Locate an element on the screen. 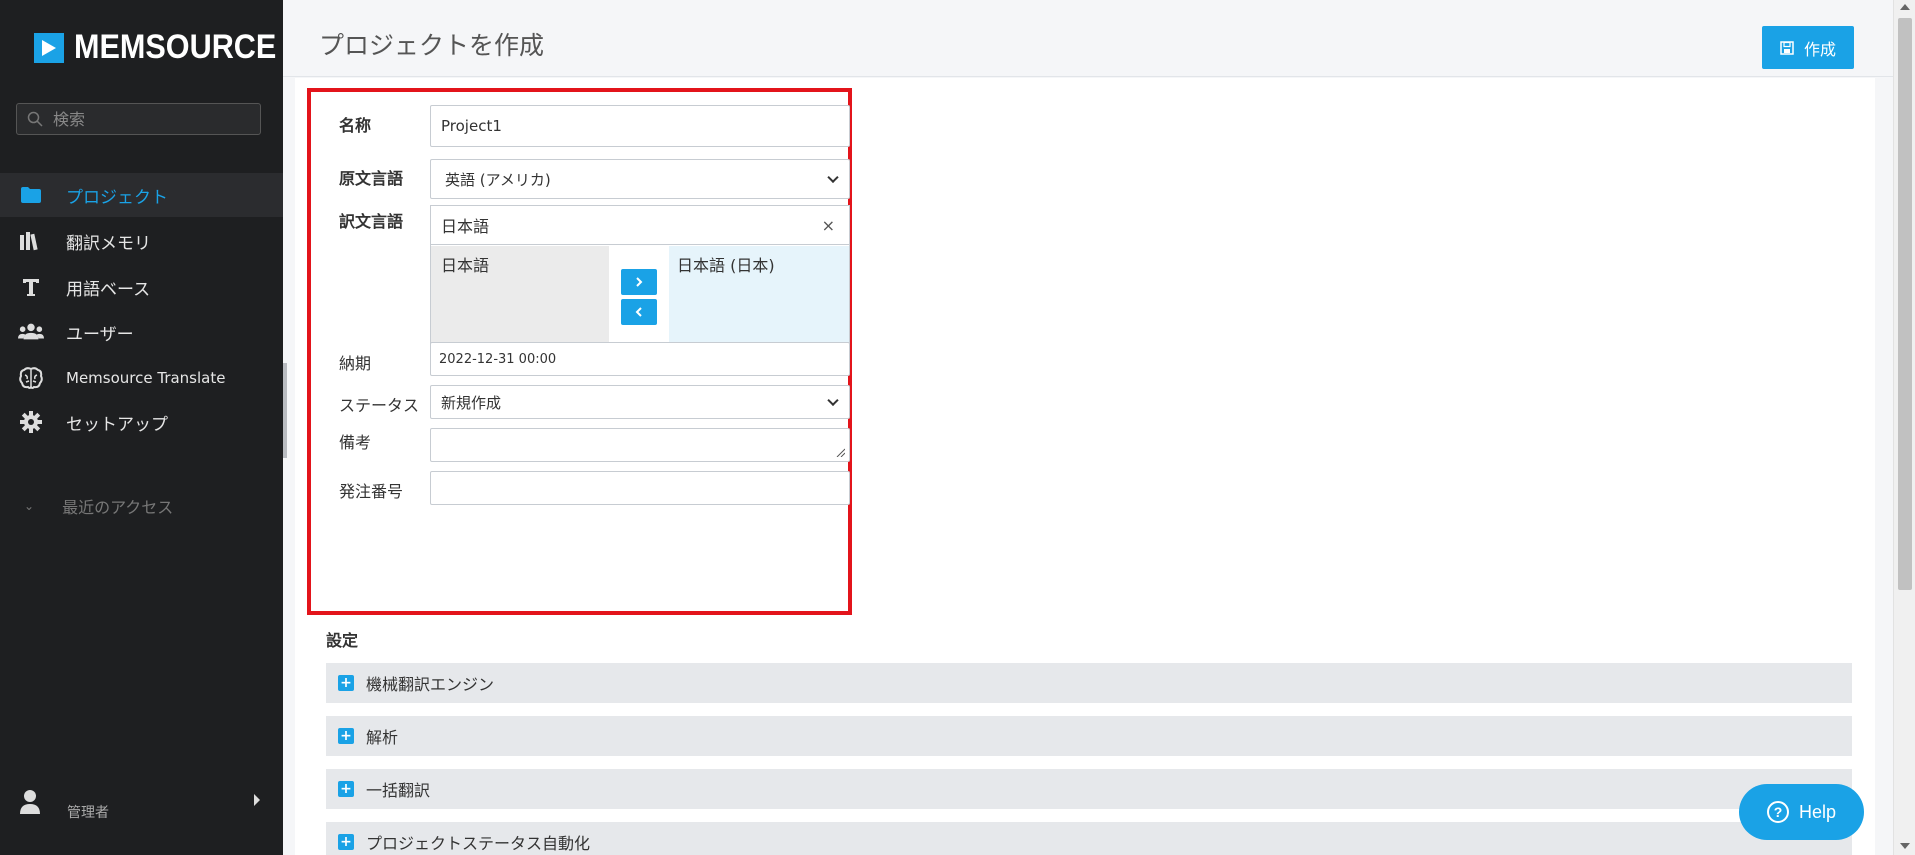 Image resolution: width=1915 pixels, height=855 pixels. user-icon is located at coordinates (30, 802).